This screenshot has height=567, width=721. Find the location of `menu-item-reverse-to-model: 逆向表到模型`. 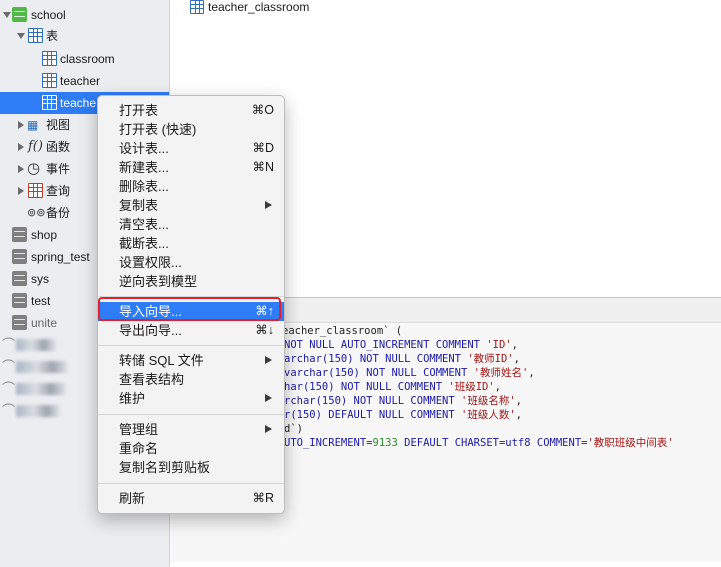

menu-item-reverse-to-model: 逆向表到模型 is located at coordinates (191, 281).